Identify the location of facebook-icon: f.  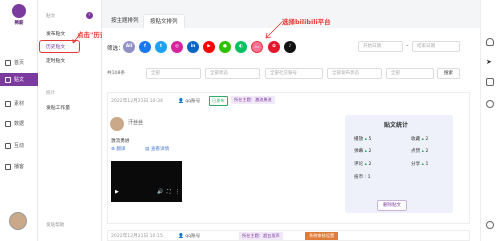
(145, 47).